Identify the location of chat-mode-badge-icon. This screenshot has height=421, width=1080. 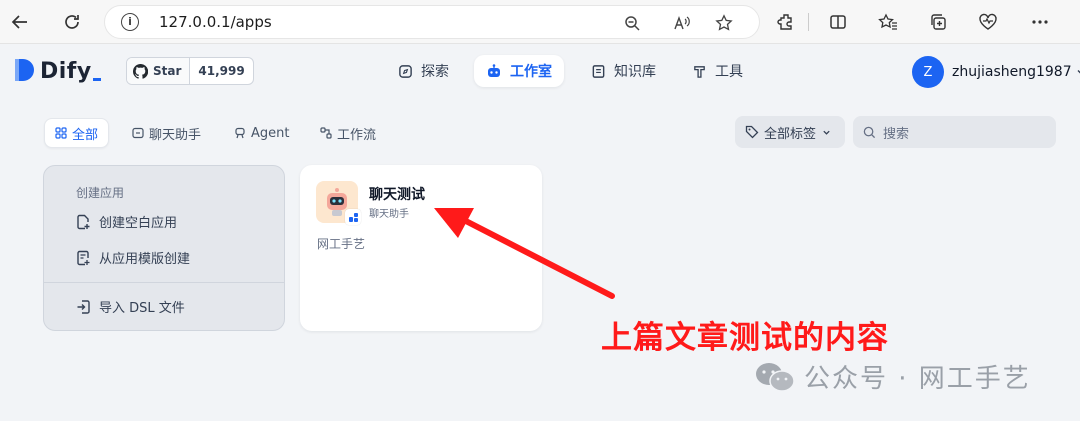
(353, 217).